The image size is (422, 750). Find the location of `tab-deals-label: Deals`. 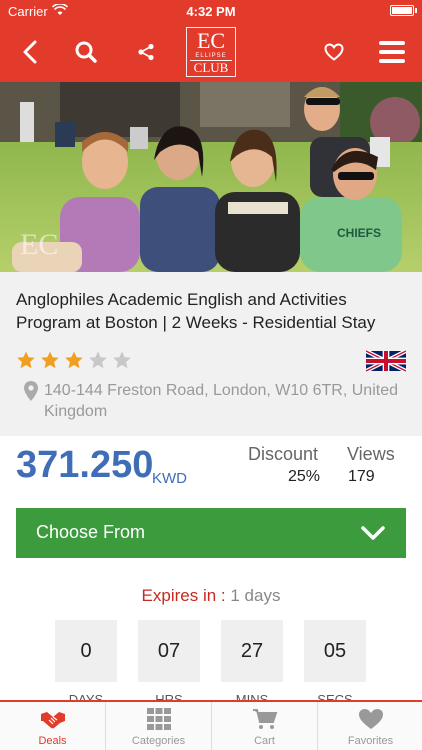

tab-deals-label: Deals is located at coordinates (52, 741).